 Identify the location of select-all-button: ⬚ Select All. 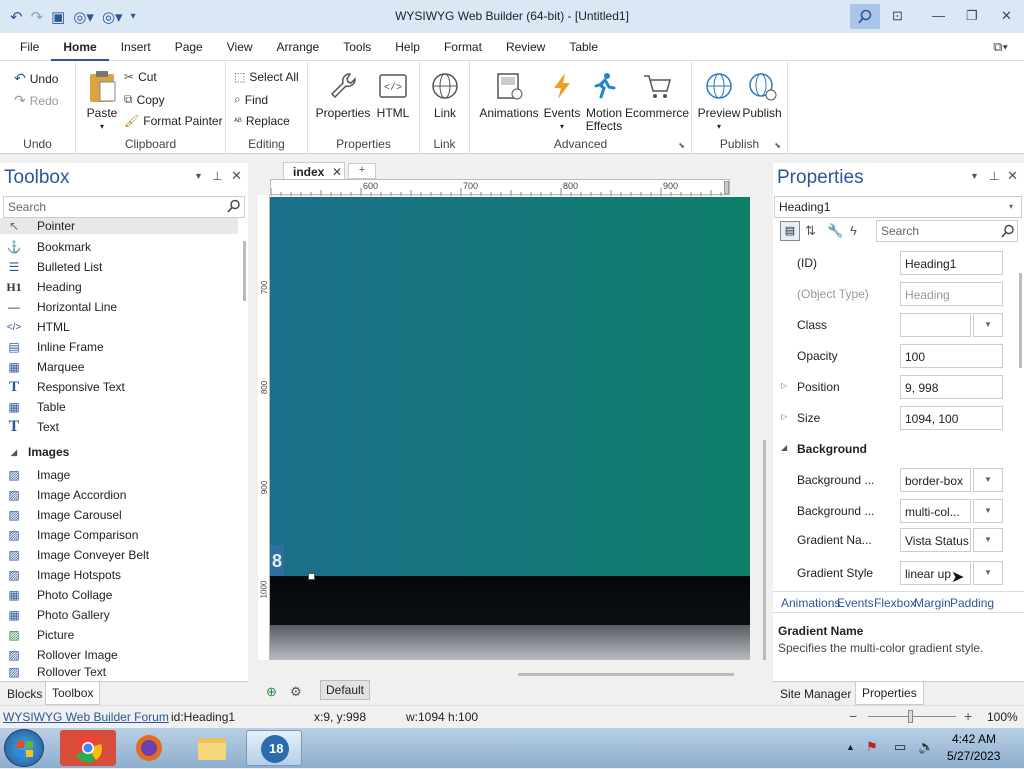
(266, 77).